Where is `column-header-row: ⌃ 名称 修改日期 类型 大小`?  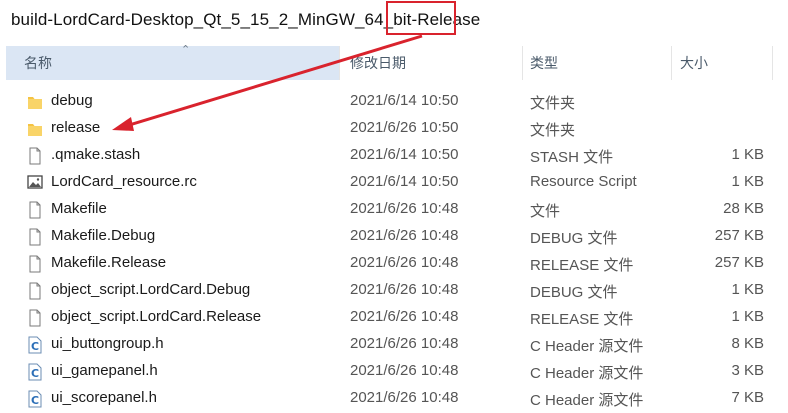
column-header-row: ⌃ 名称 修改日期 类型 大小 is located at coordinates (394, 62).